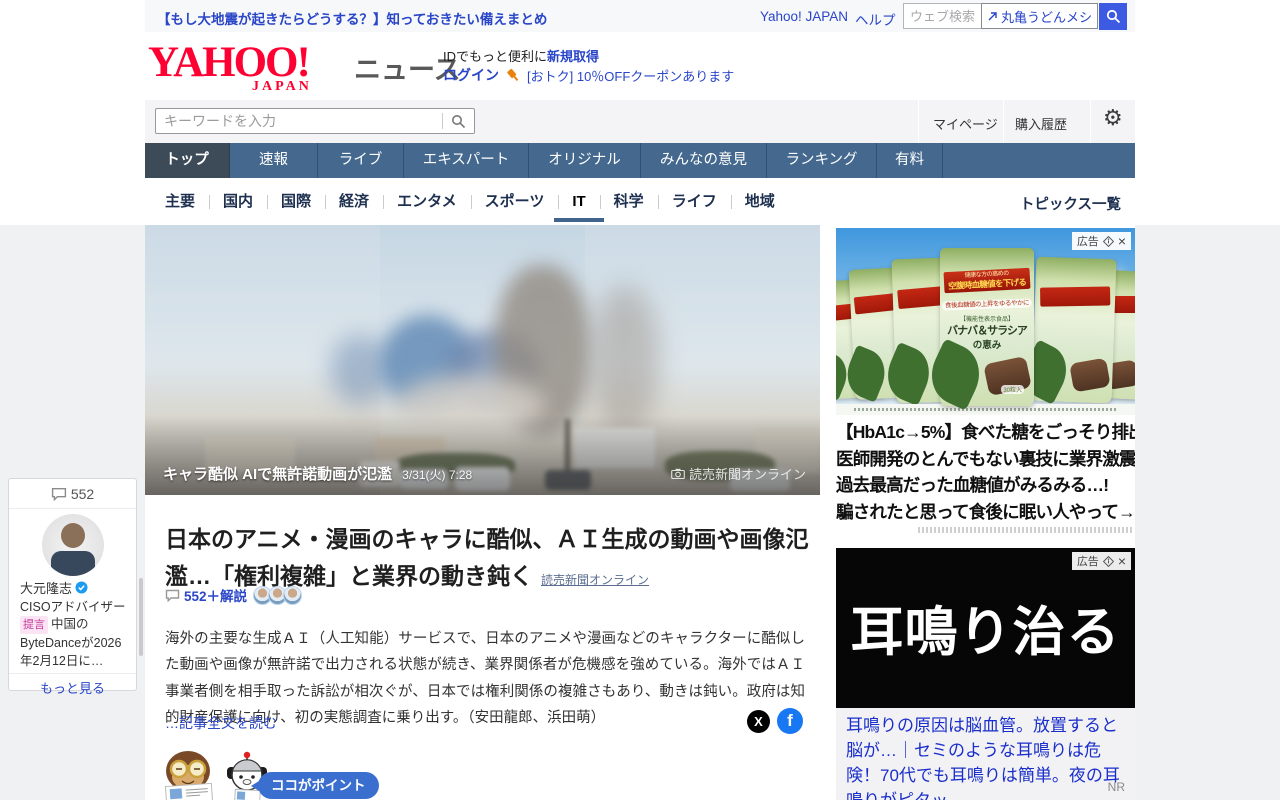 This screenshot has height=800, width=1280. What do you see at coordinates (579, 204) in the screenshot?
I see `subnav-it: IT` at bounding box center [579, 204].